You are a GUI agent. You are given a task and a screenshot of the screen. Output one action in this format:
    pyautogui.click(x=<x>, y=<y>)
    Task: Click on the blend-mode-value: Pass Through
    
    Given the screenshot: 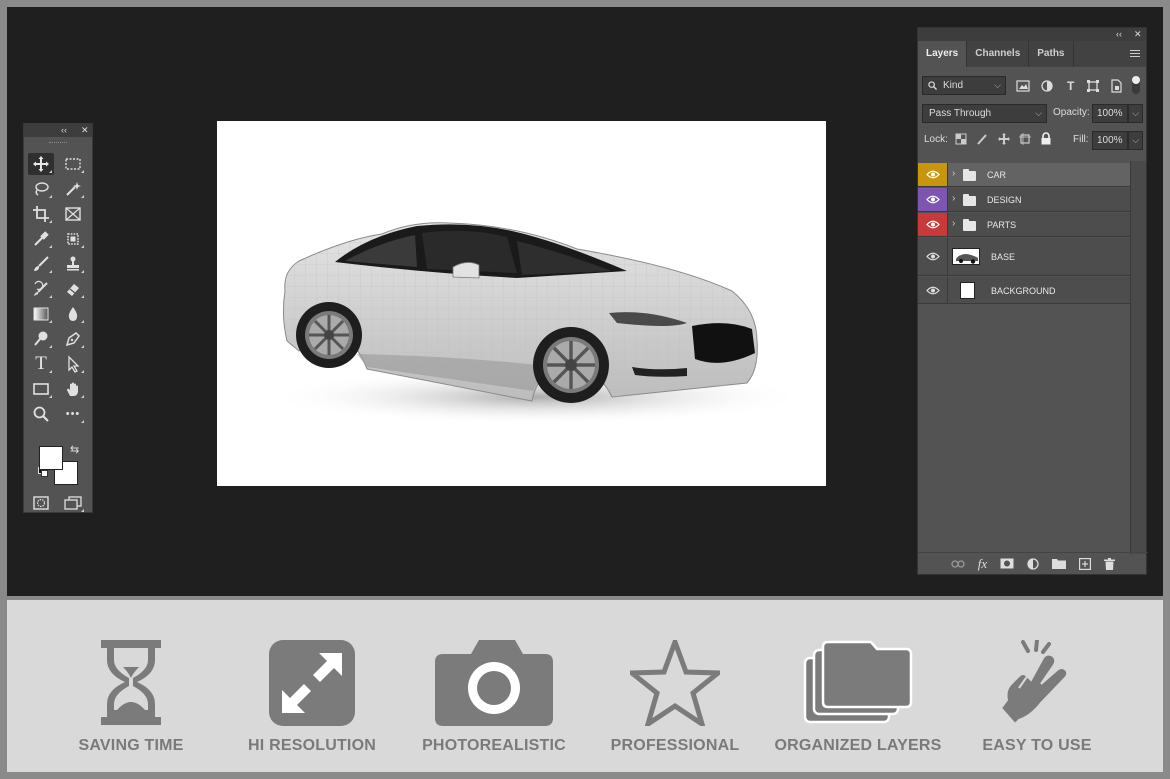 What is the action you would take?
    pyautogui.click(x=960, y=113)
    